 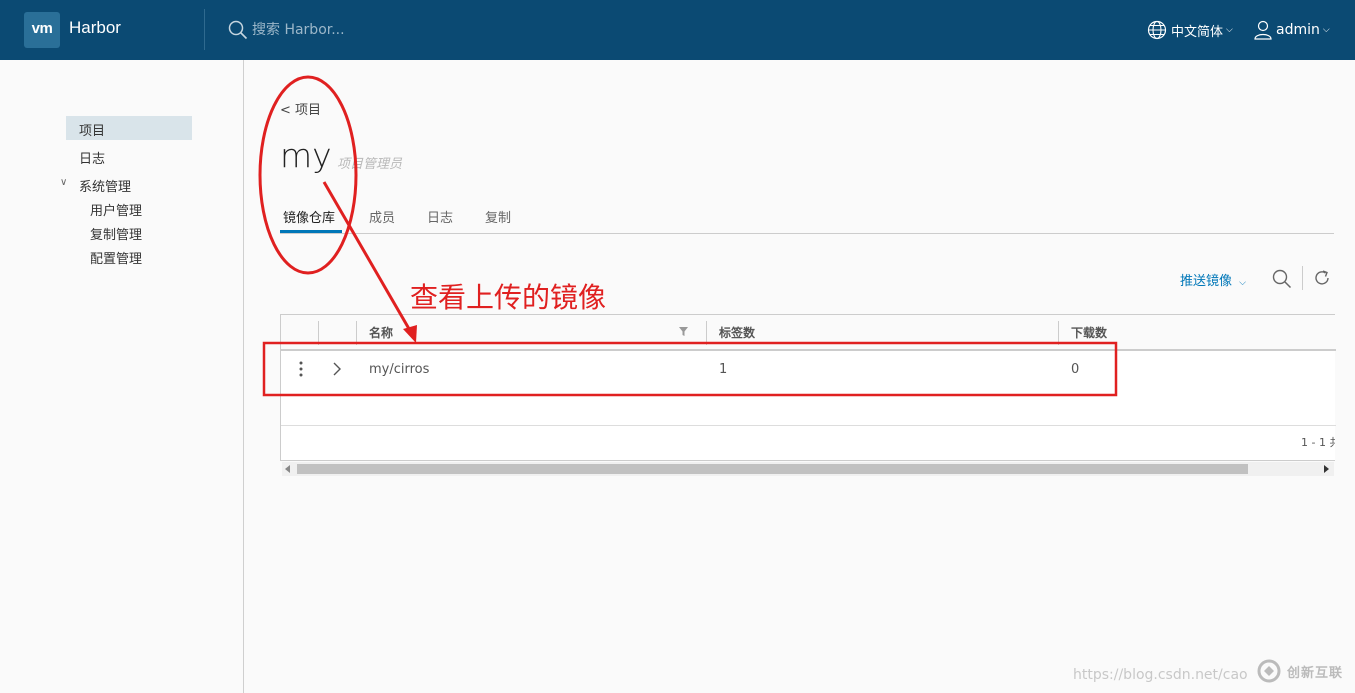 I want to click on language-label: 中文简体, so click(x=1197, y=32).